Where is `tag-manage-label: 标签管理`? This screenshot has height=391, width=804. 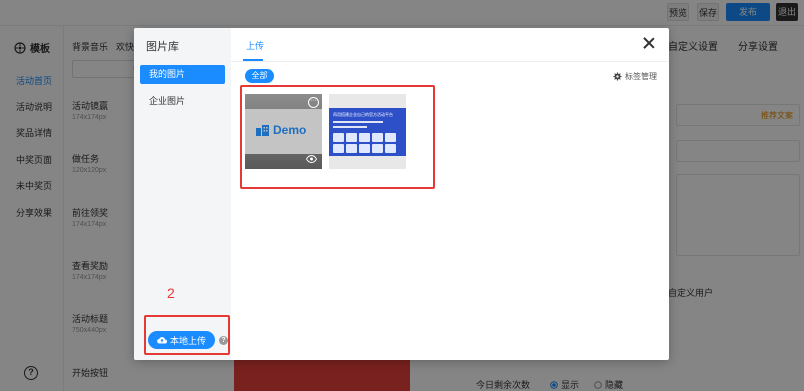
tag-manage-label: 标签管理 is located at coordinates (641, 76).